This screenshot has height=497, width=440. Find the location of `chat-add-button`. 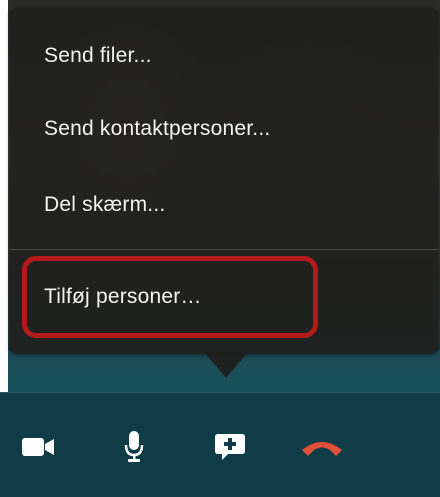

chat-add-button is located at coordinates (230, 447).